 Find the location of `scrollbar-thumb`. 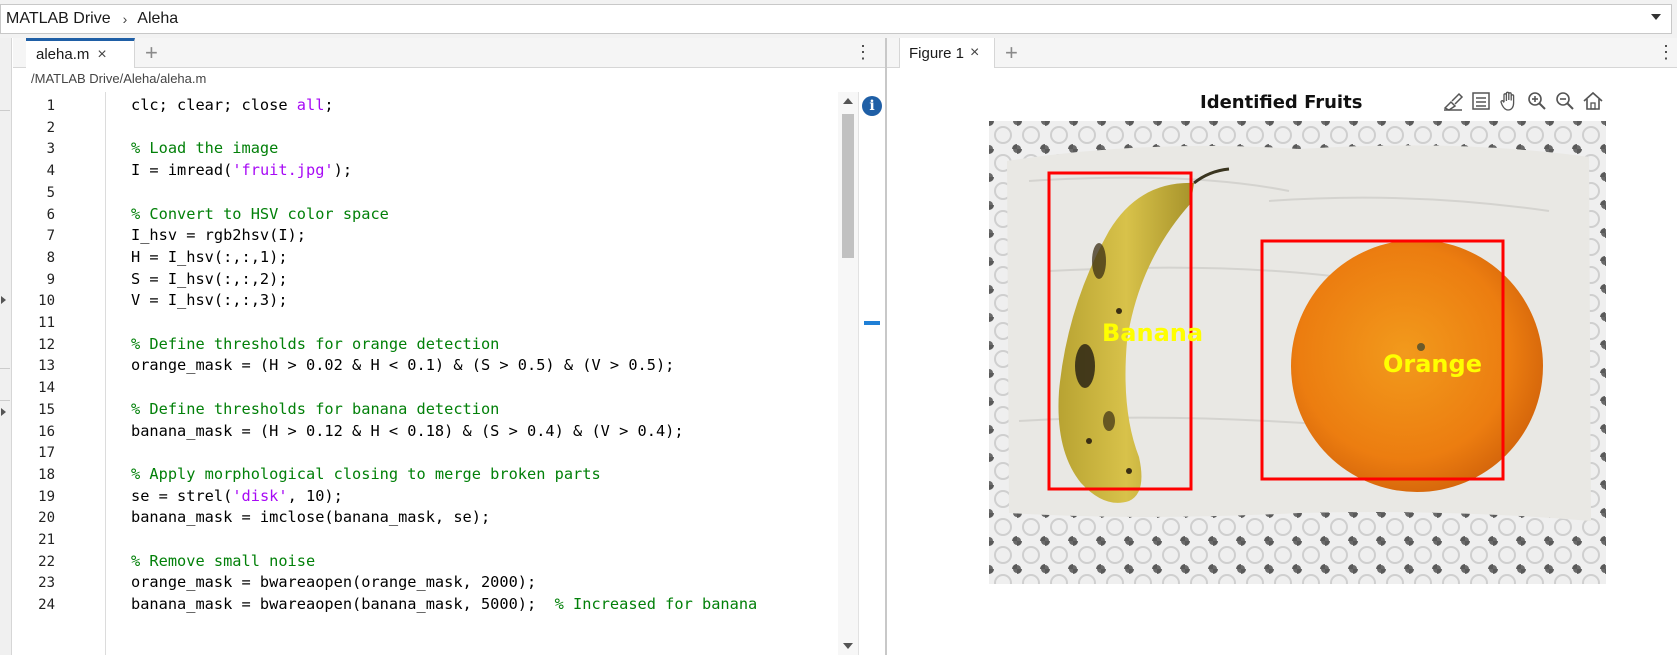

scrollbar-thumb is located at coordinates (848, 186).